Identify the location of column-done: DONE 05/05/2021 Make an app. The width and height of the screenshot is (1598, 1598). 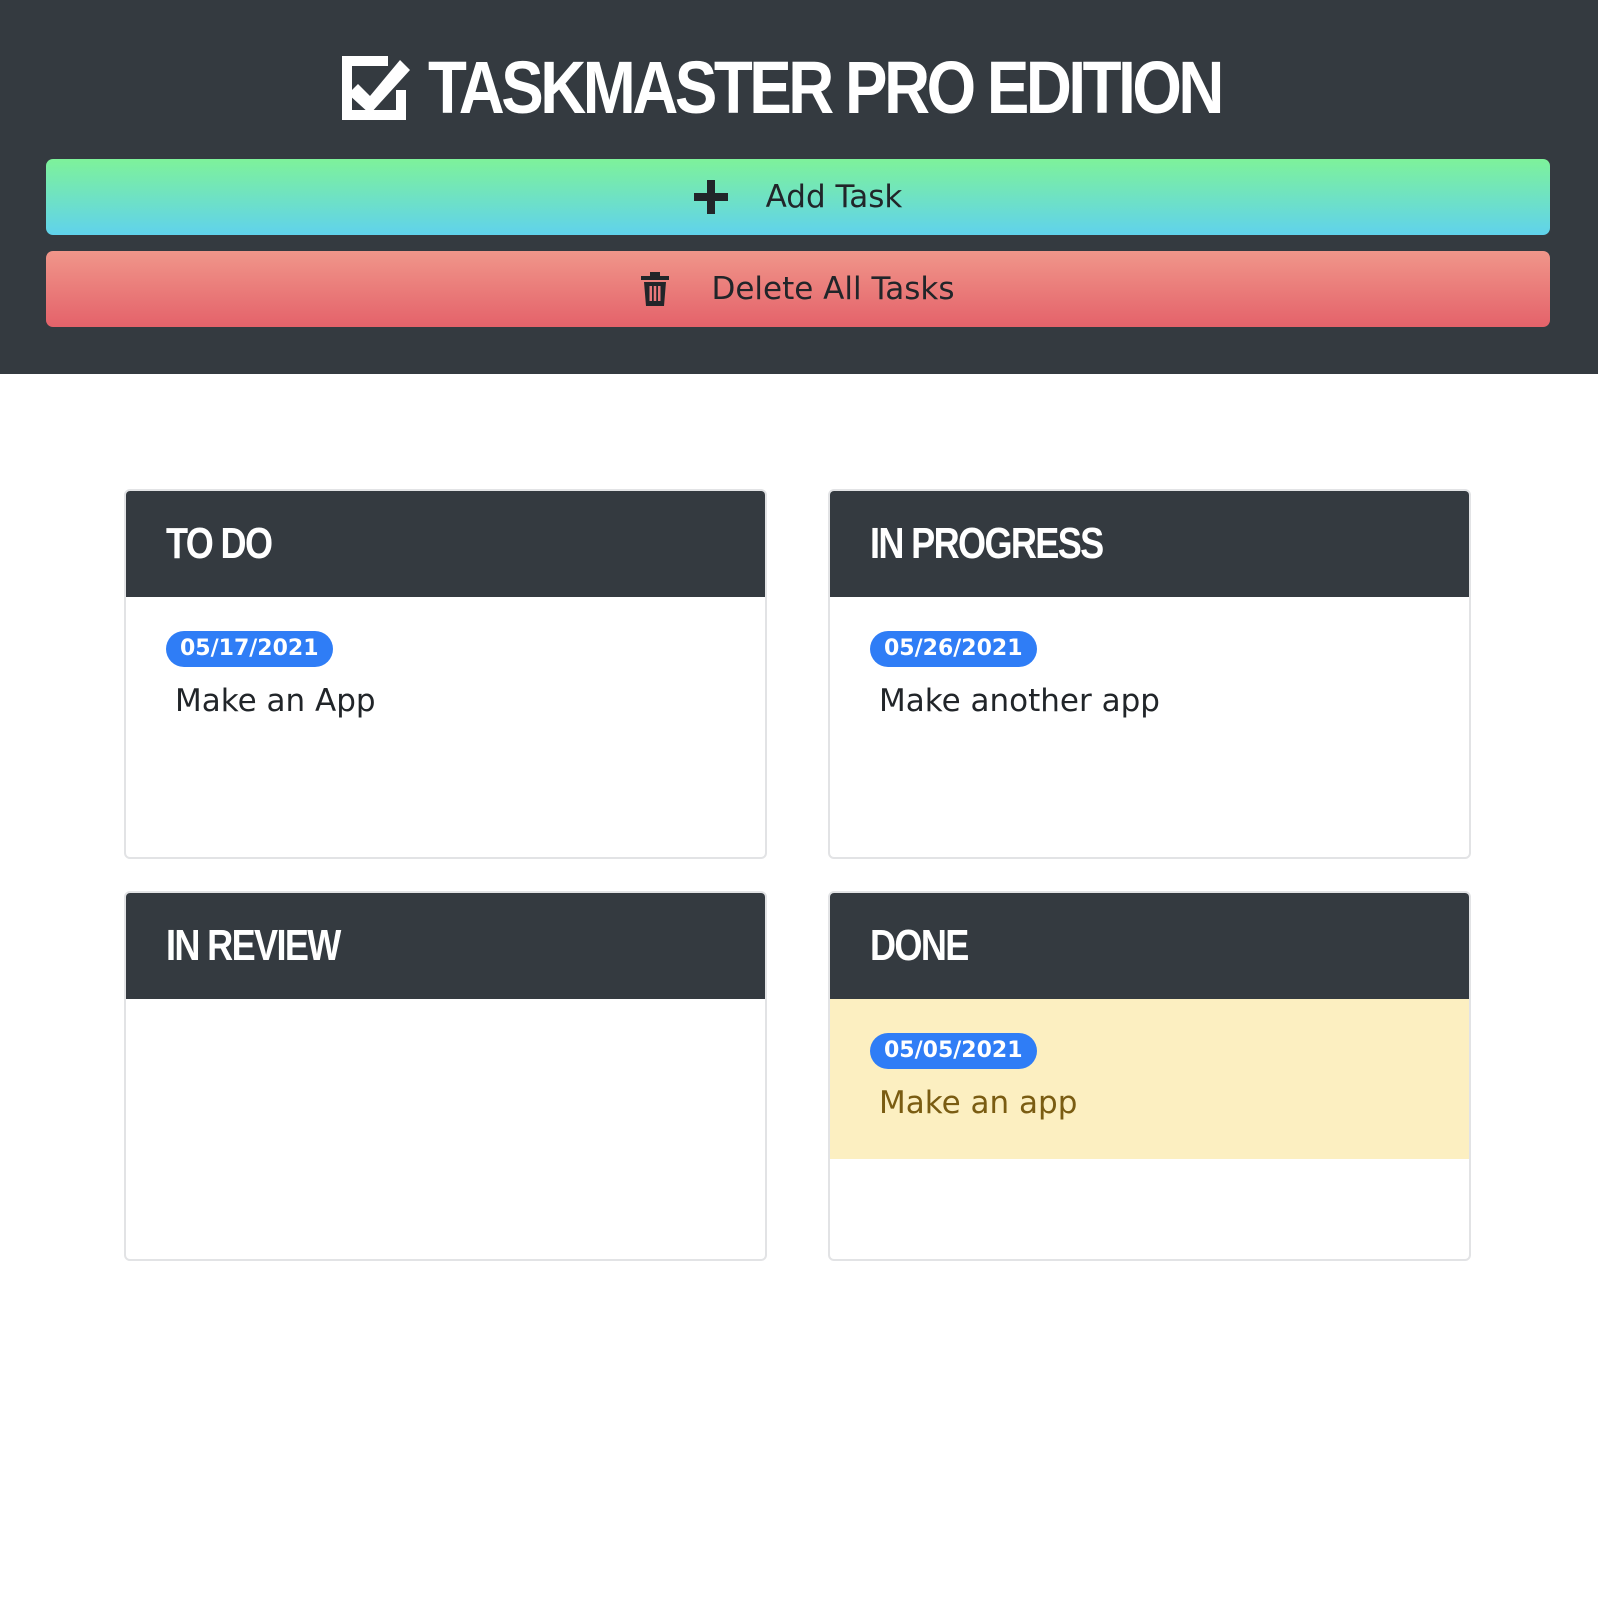
(1149, 1076).